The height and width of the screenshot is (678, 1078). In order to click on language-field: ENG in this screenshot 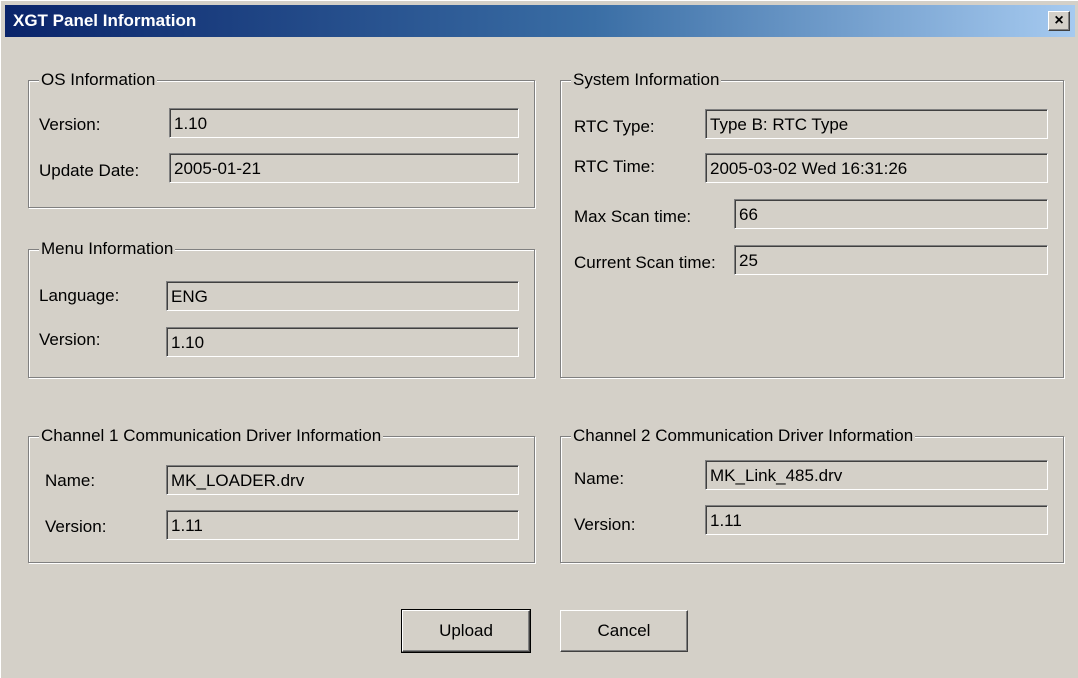, I will do `click(342, 296)`.